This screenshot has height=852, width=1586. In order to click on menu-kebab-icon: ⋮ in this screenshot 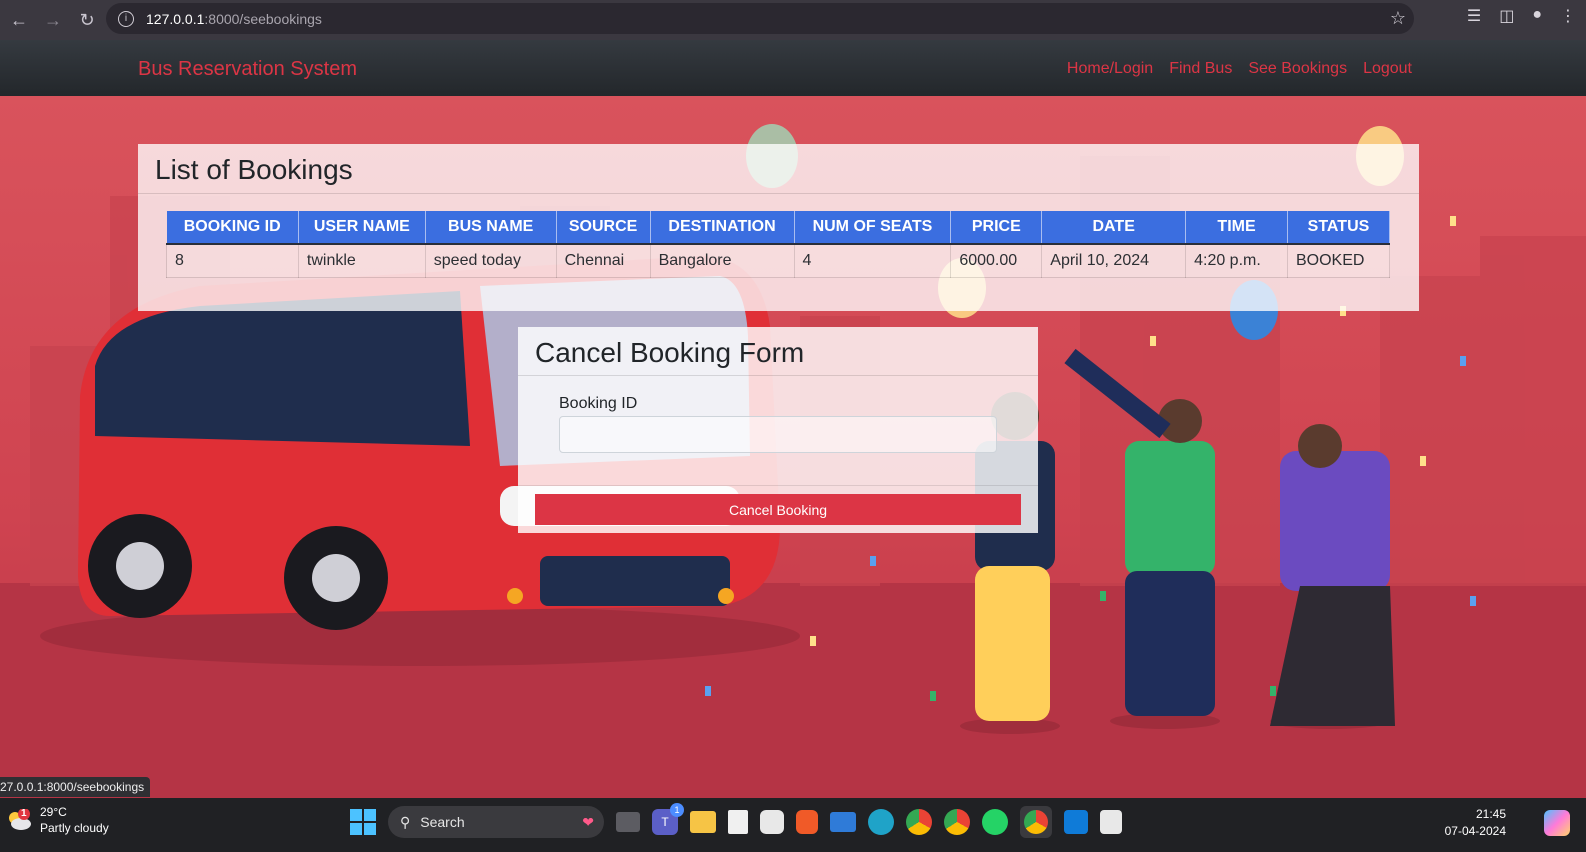, I will do `click(1568, 16)`.